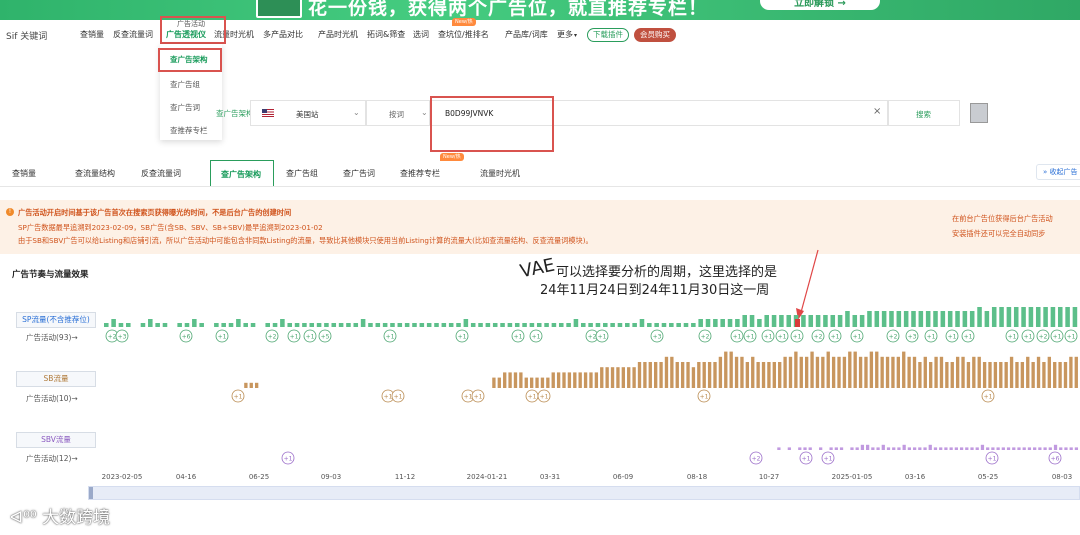  What do you see at coordinates (912, 336) in the screenshot?
I see `activity-marker-sp: +3` at bounding box center [912, 336].